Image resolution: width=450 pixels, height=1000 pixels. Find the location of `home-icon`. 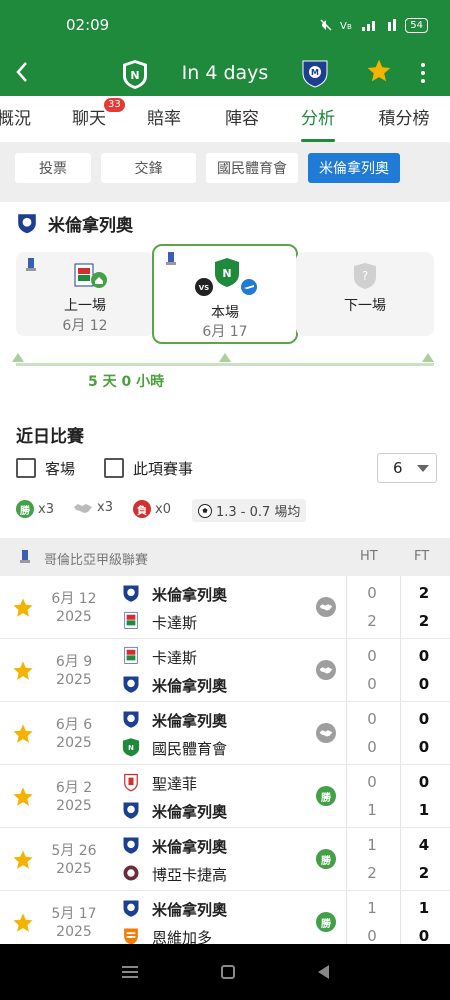

home-icon is located at coordinates (227, 972).